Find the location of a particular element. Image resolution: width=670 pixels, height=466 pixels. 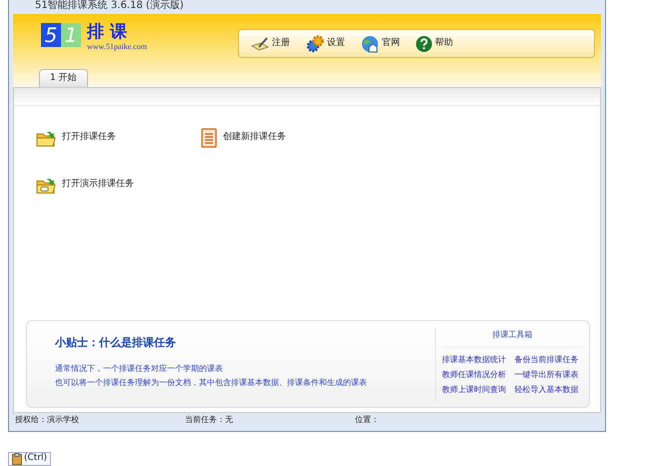

pen-icon is located at coordinates (260, 44).